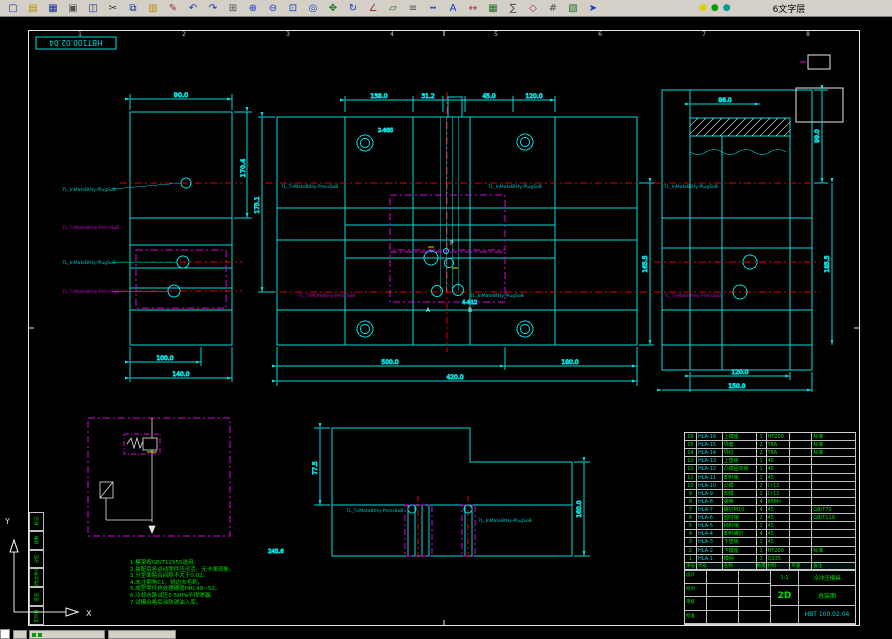 The image size is (892, 639). I want to click on text-icon: A, so click(453, 8).